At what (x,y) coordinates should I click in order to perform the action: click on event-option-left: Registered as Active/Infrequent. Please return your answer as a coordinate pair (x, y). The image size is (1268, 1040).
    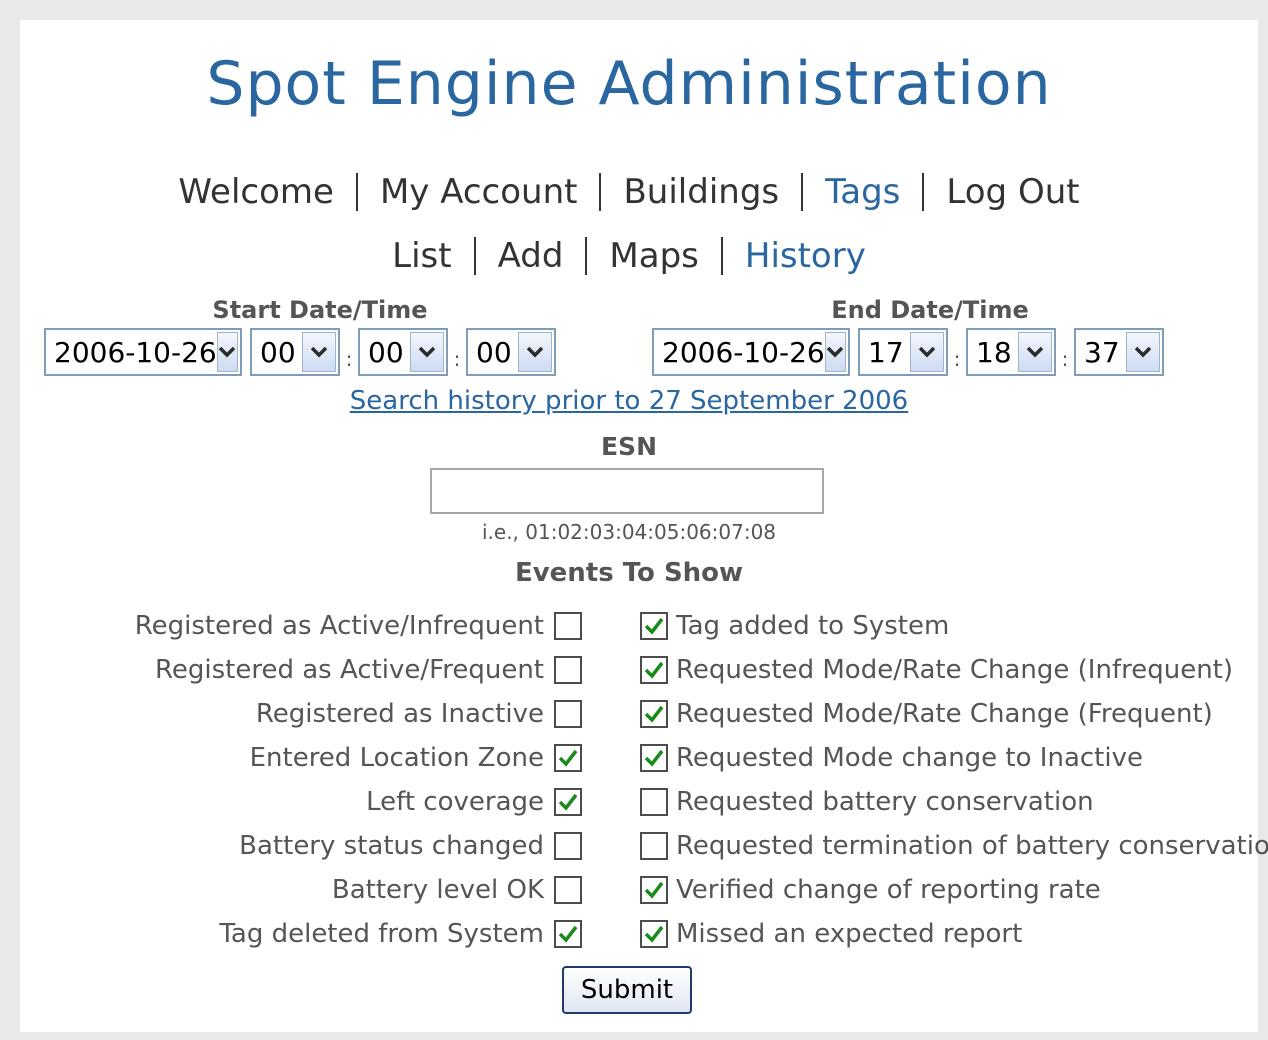
    Looking at the image, I should click on (358, 626).